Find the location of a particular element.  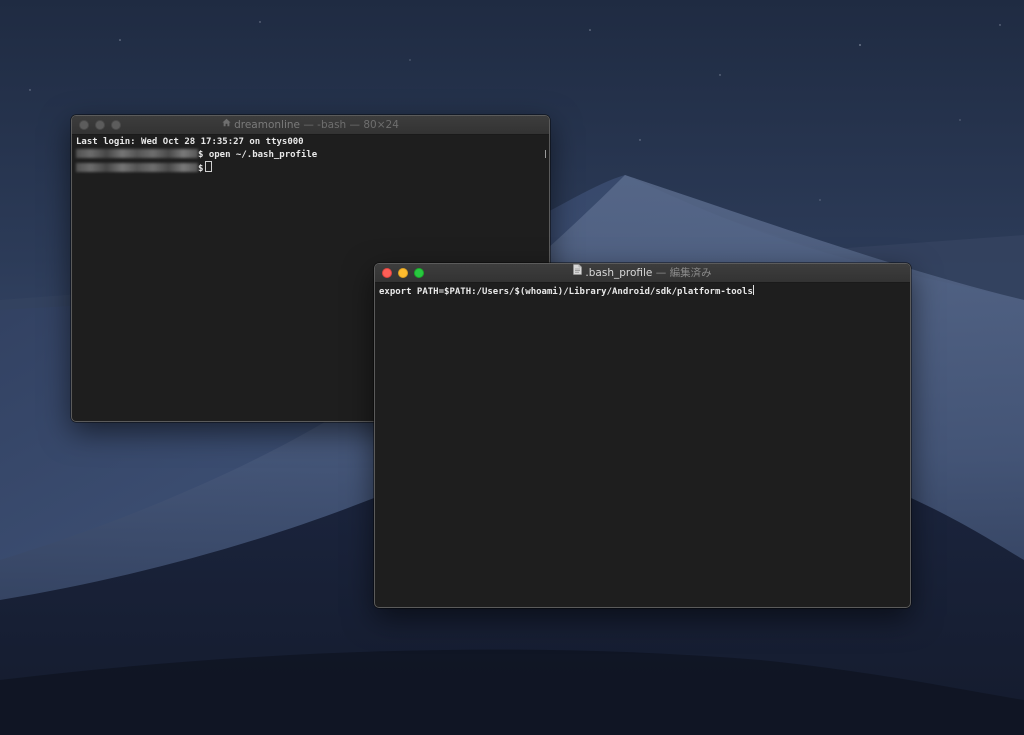

editor-filename: .bash_profile is located at coordinates (619, 273).